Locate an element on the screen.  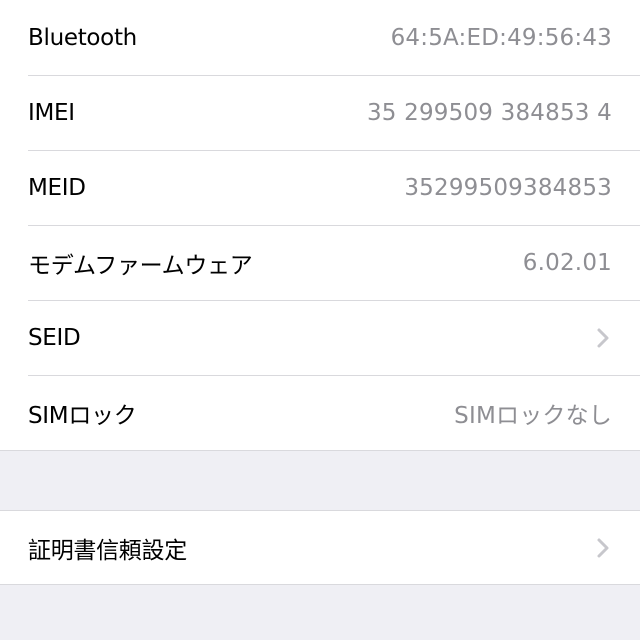
bluetooth-value: 64:5A:ED:49:56:43 is located at coordinates (501, 37).